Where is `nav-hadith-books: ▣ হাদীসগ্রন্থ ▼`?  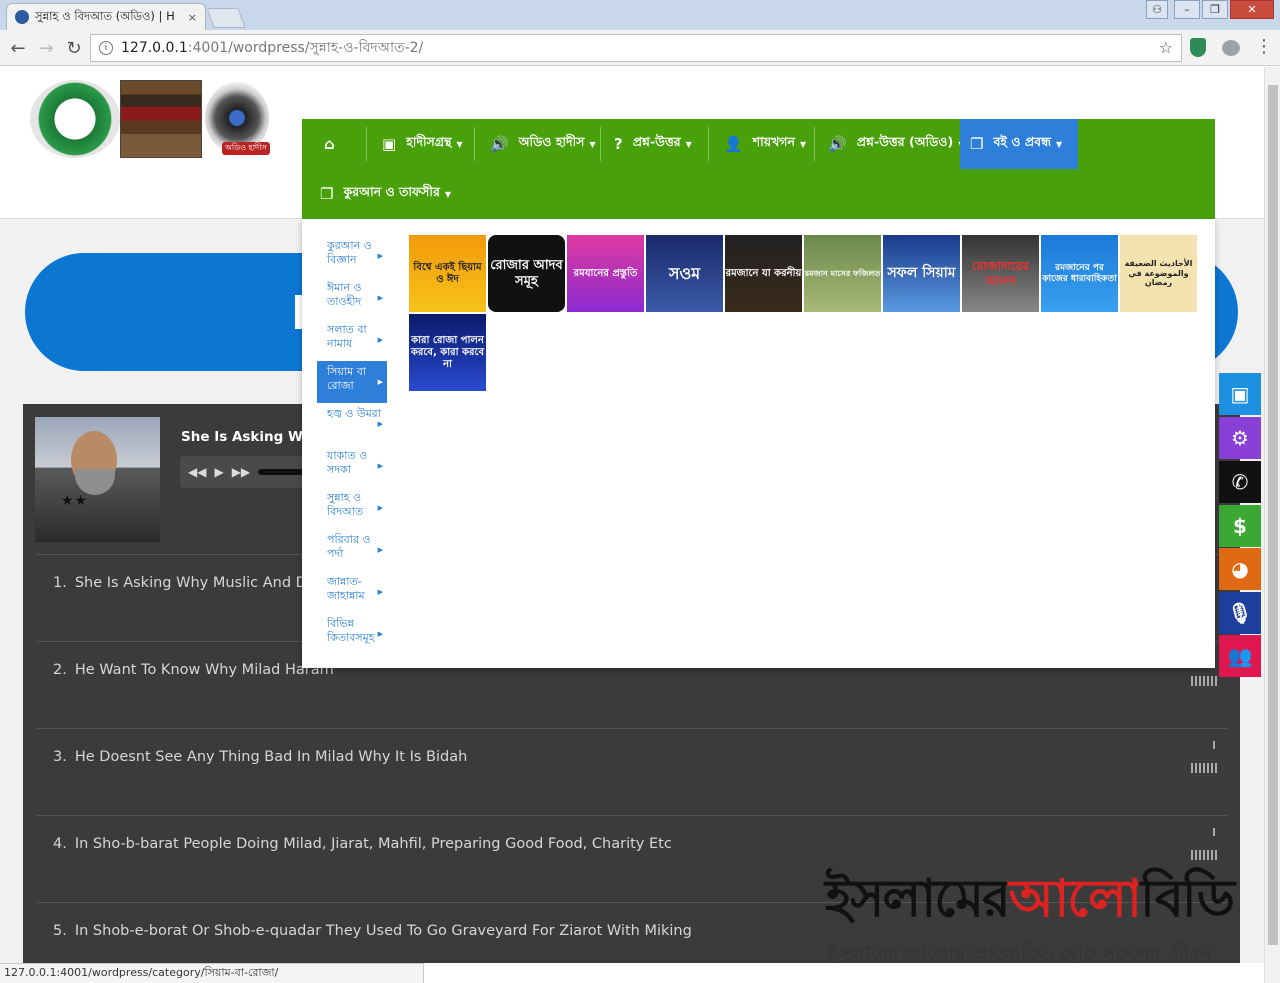
nav-hadith-books: ▣ হাদীসগ্রন্থ ▼ is located at coordinates (422, 144).